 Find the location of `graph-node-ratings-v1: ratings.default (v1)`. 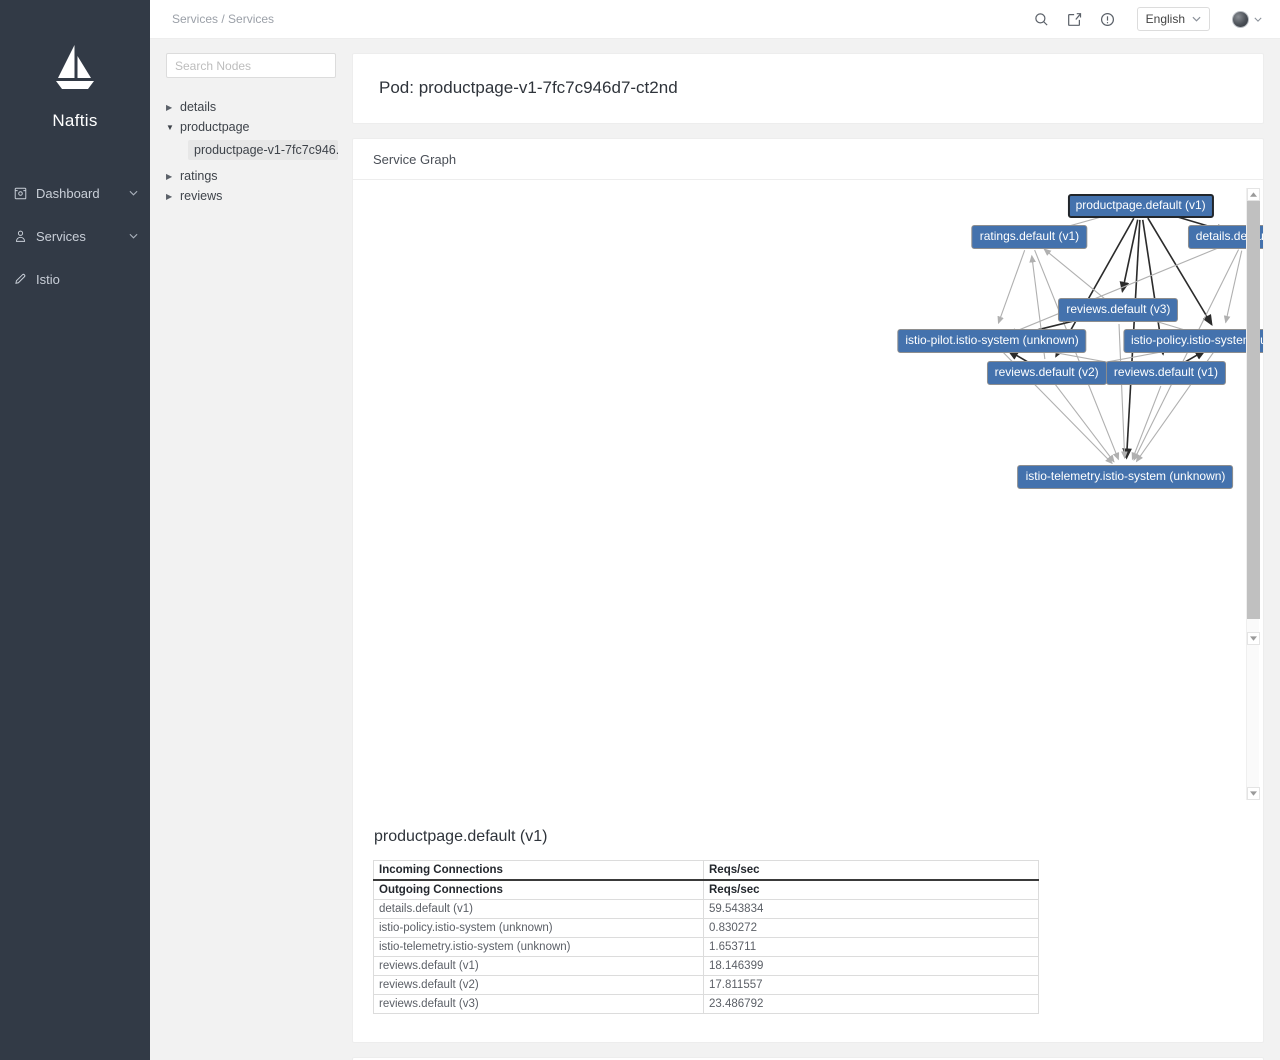

graph-node-ratings-v1: ratings.default (v1) is located at coordinates (1029, 237).